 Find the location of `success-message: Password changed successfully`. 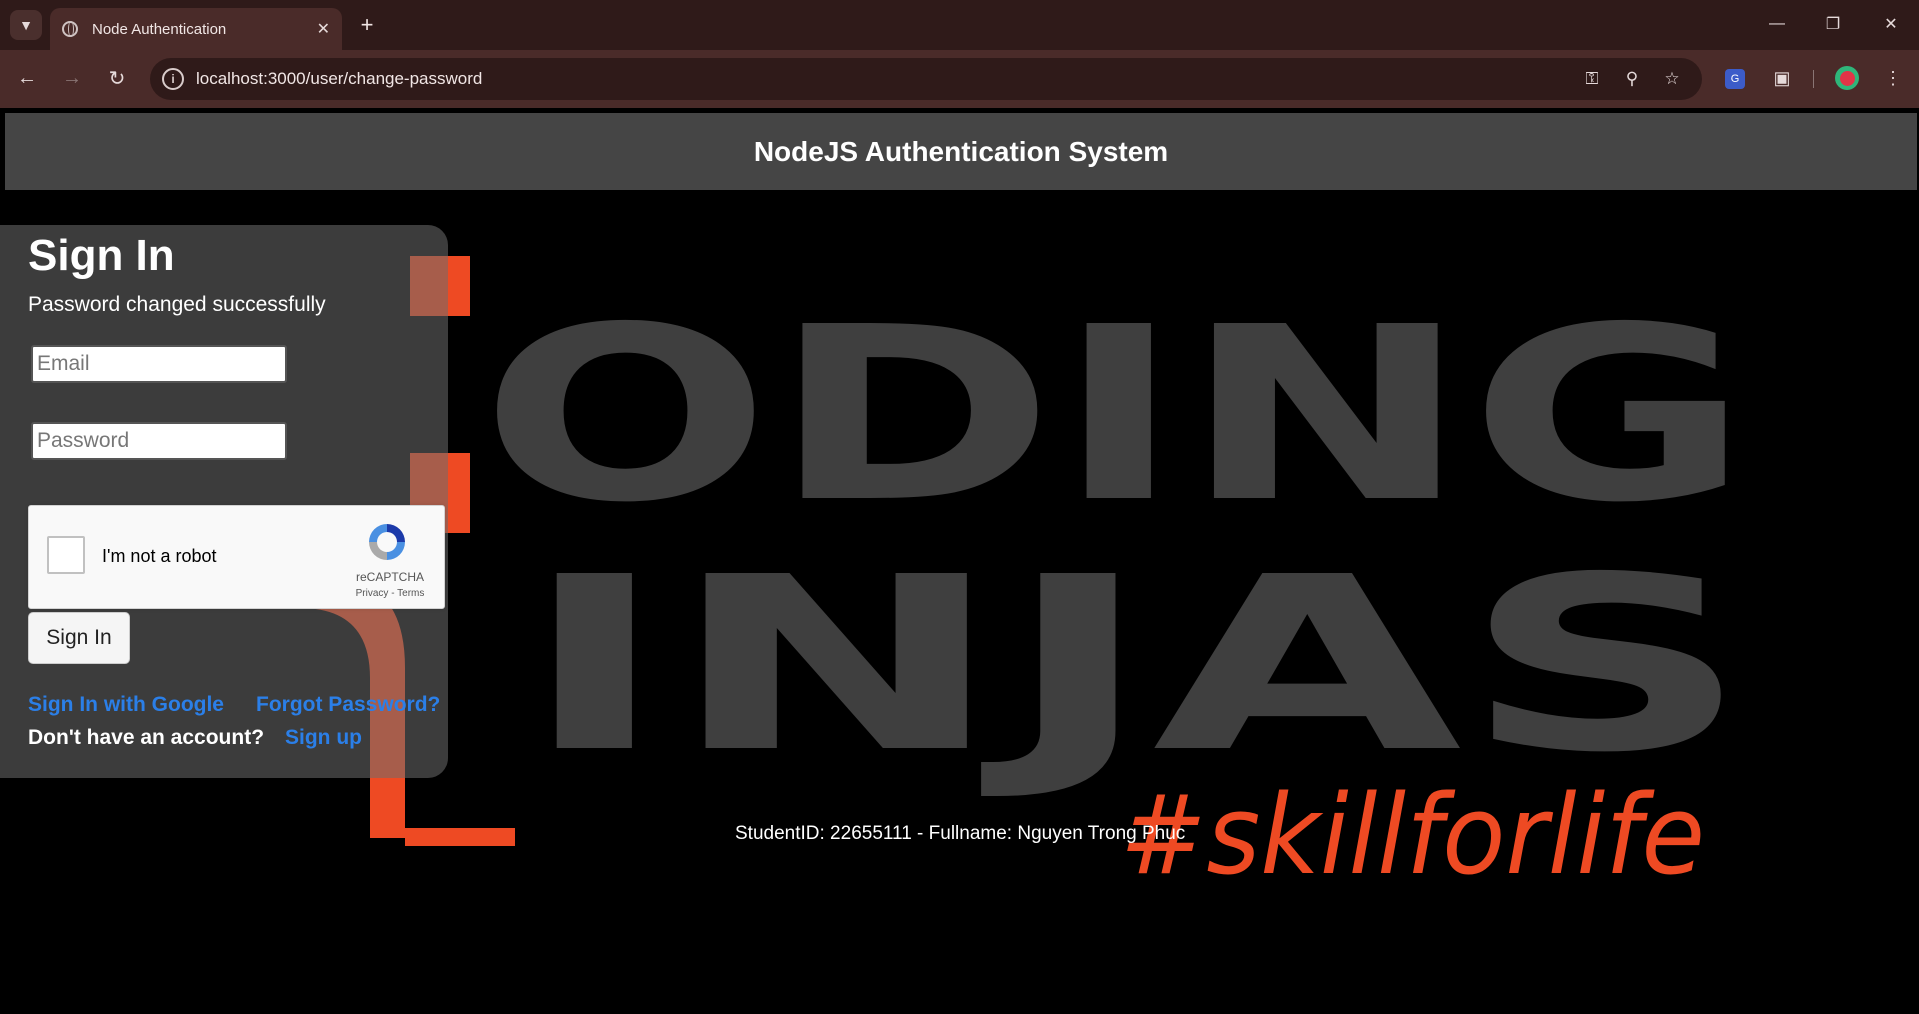

success-message: Password changed successfully is located at coordinates (177, 304).